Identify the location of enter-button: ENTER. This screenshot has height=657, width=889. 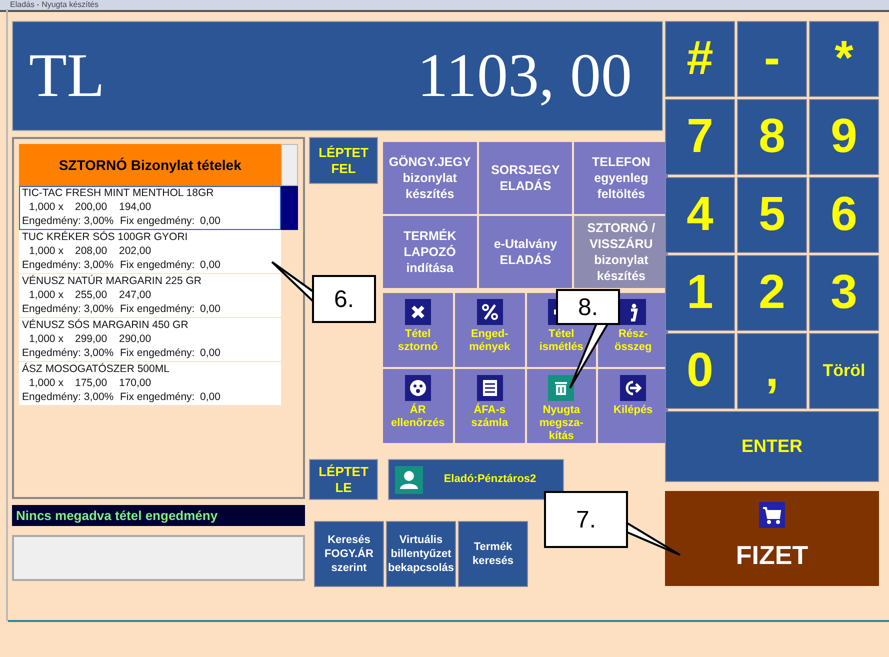
(772, 446).